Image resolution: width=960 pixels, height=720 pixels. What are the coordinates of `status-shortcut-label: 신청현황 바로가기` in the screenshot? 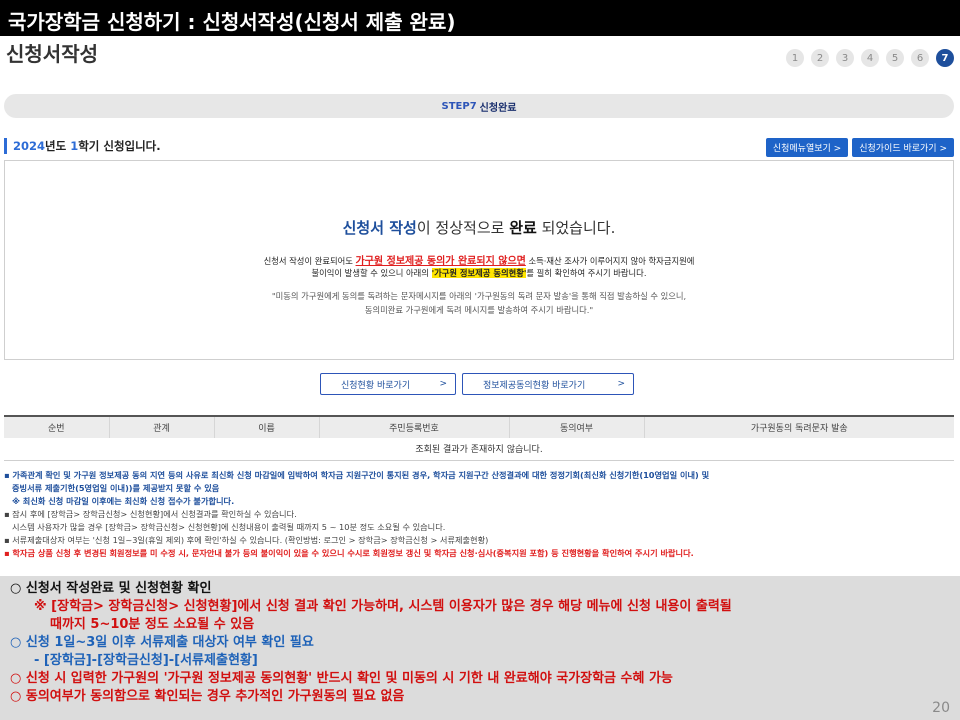 It's located at (375, 384).